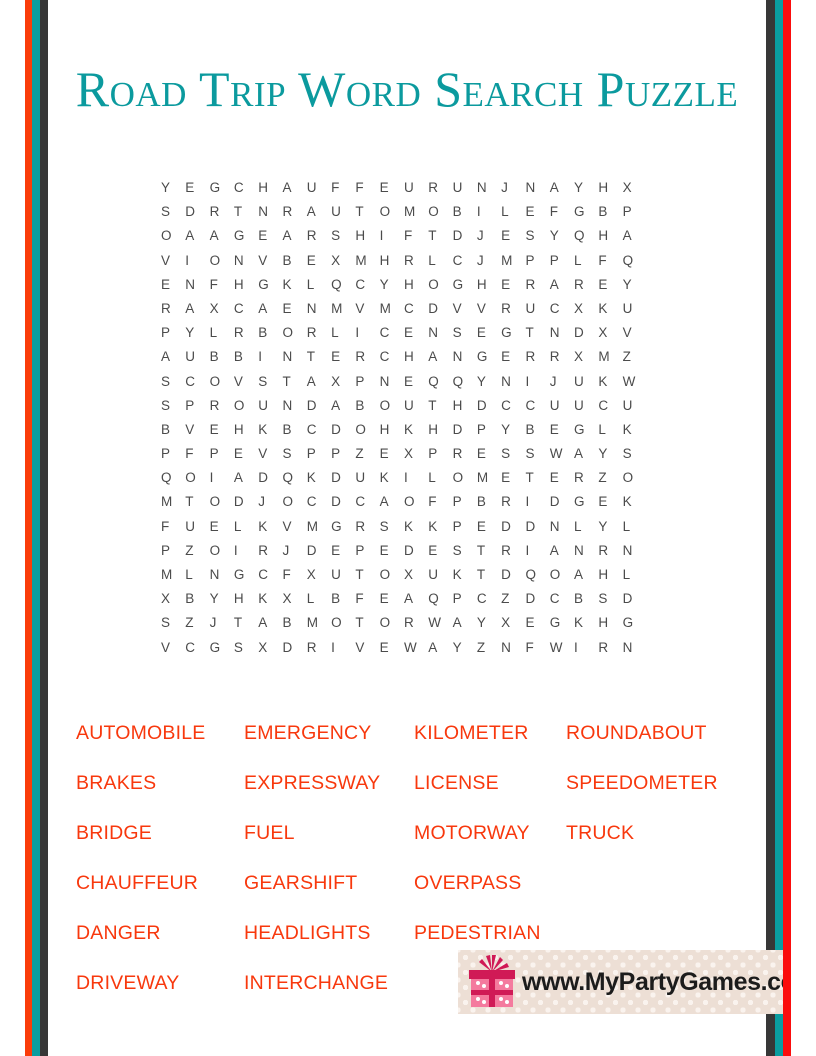 The image size is (816, 1056). What do you see at coordinates (329, 783) in the screenshot?
I see `word-list-item: EXPRESSWAY` at bounding box center [329, 783].